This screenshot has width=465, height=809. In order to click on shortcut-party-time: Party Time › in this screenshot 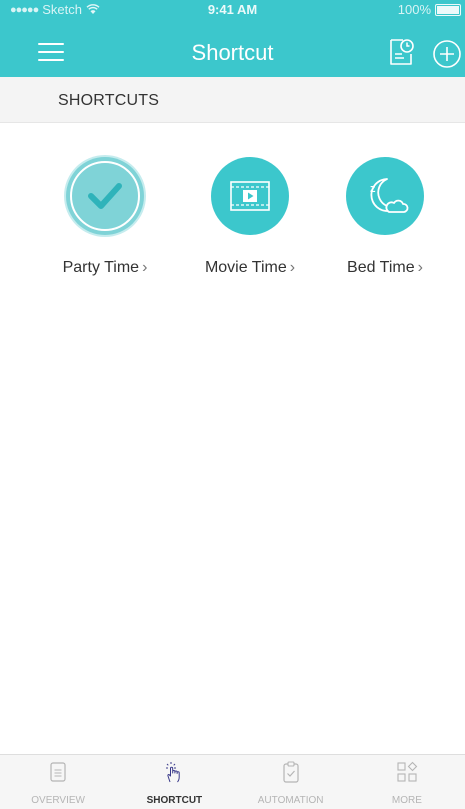, I will do `click(105, 217)`.